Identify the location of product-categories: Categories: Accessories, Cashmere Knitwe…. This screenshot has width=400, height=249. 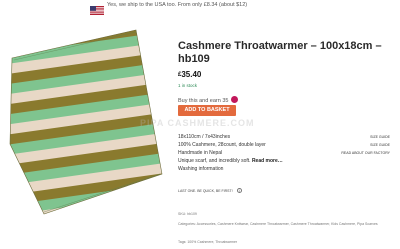
(278, 224).